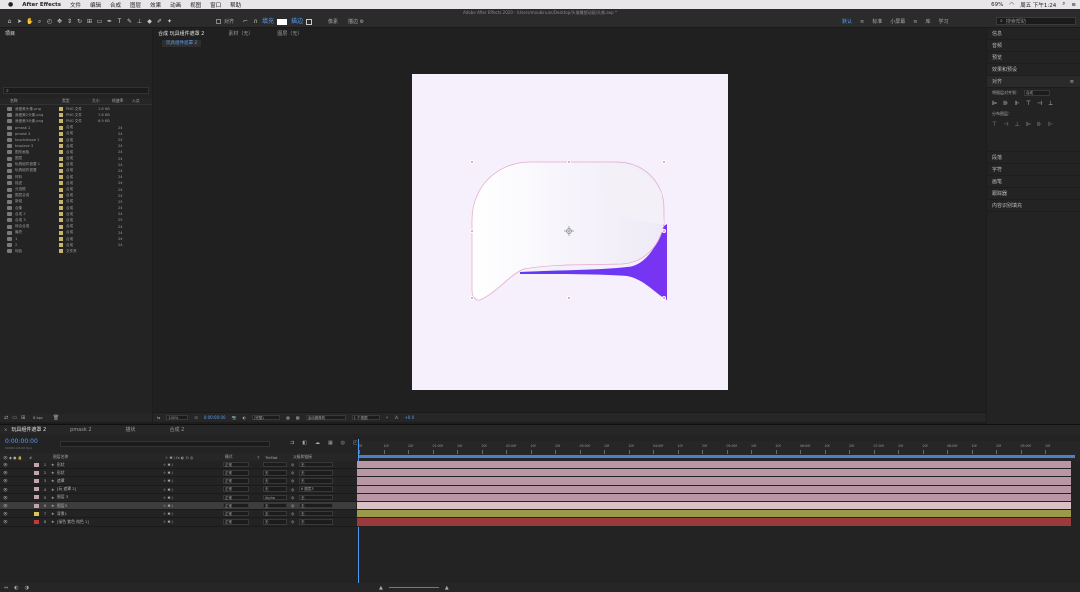 The width and height of the screenshot is (1080, 592). I want to click on panel-character: 字符, so click(1033, 170).